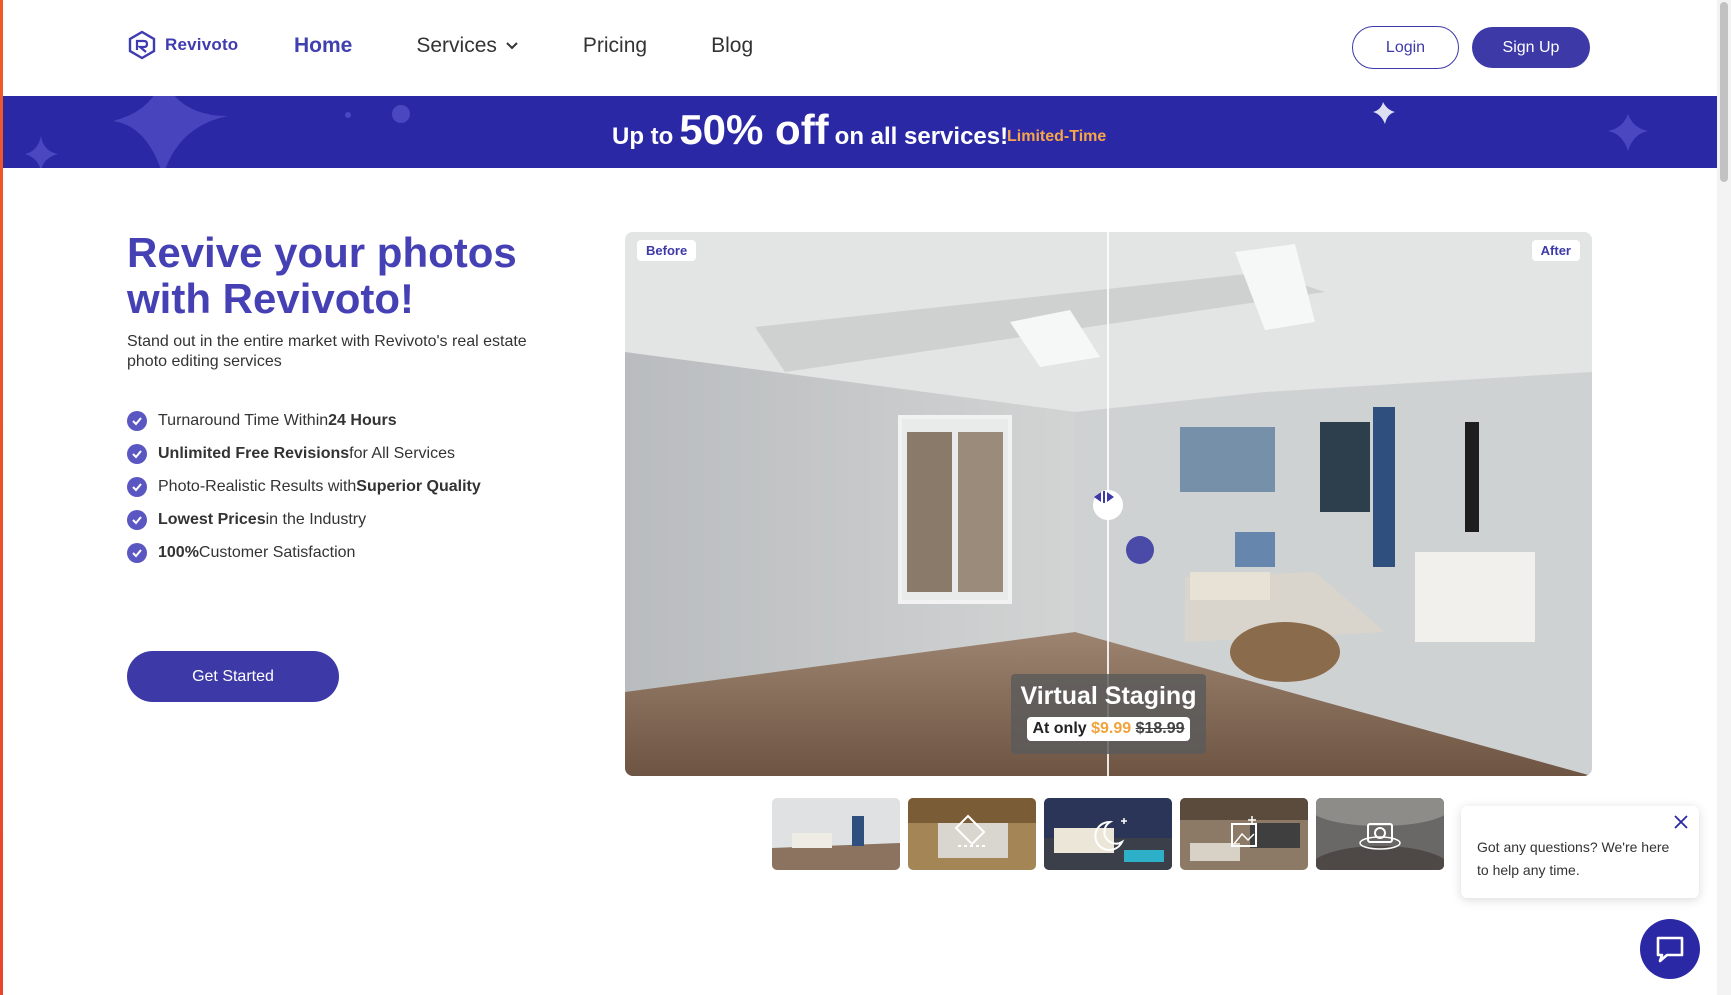 The height and width of the screenshot is (995, 1731). What do you see at coordinates (512, 46) in the screenshot?
I see `chevron-down-icon` at bounding box center [512, 46].